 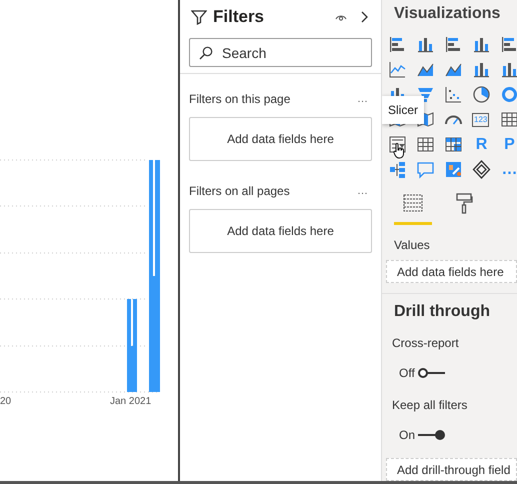 What do you see at coordinates (206, 53) in the screenshot?
I see `search-icon` at bounding box center [206, 53].